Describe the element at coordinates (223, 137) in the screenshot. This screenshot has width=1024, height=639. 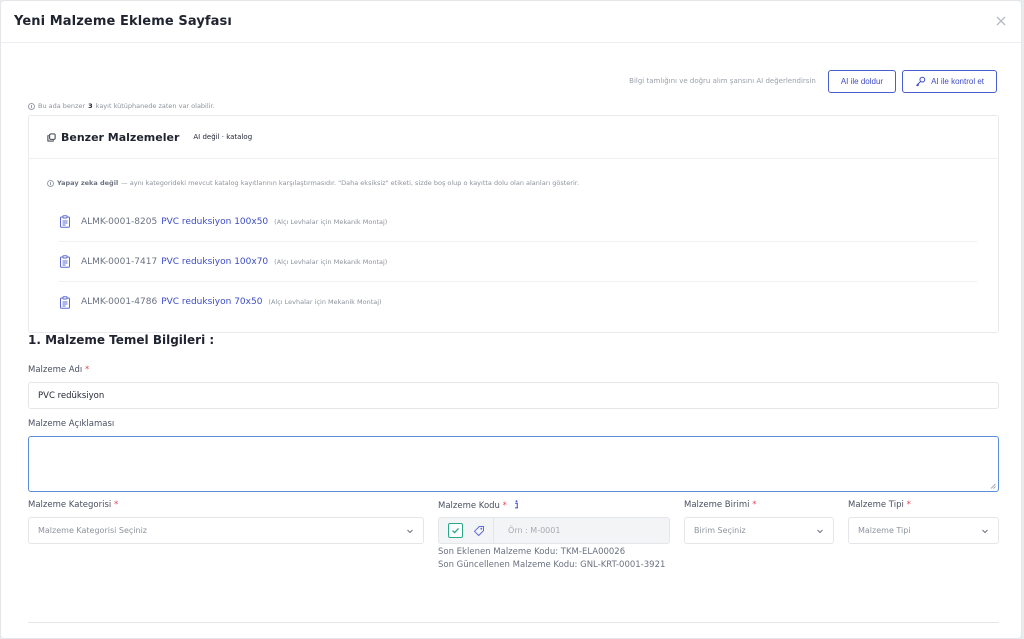
I see `catalog-badge: AI değil · katalog` at that location.